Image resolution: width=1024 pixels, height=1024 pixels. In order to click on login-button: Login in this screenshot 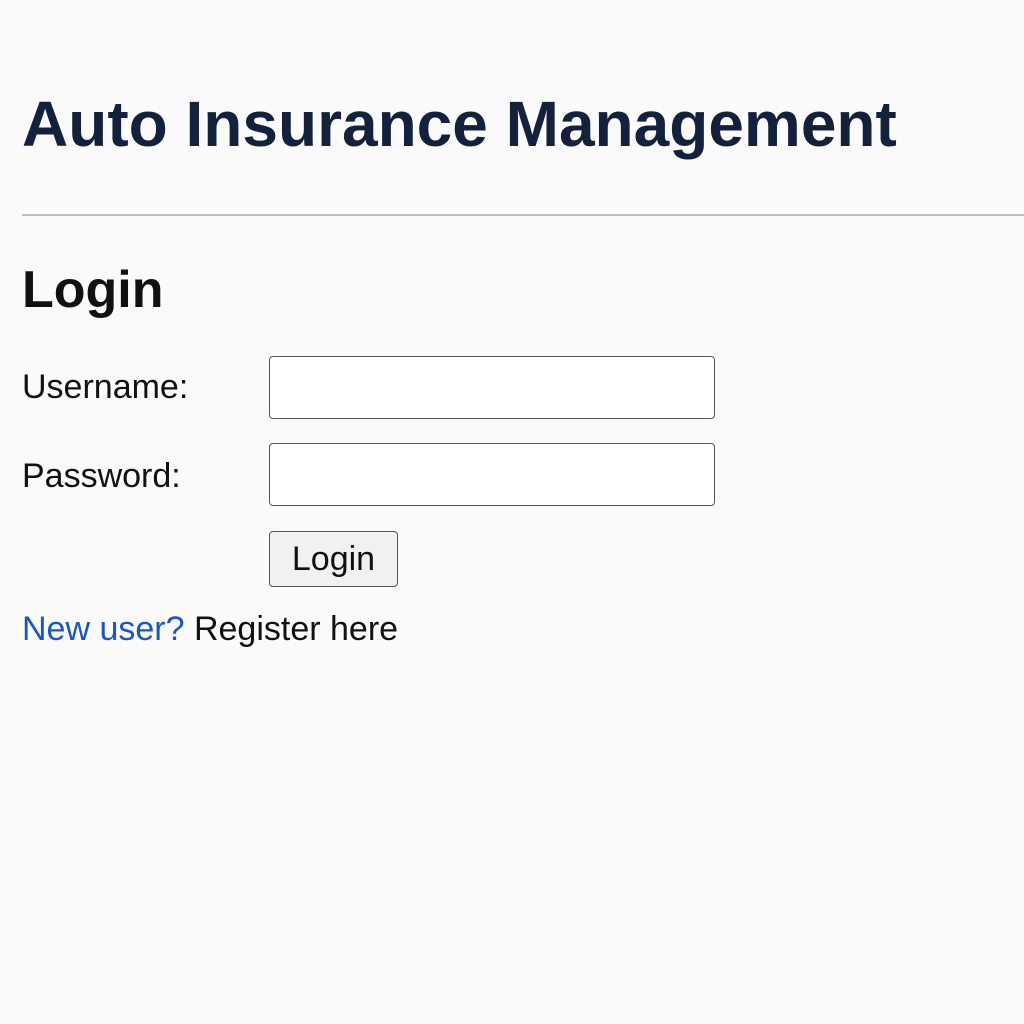, I will do `click(333, 559)`.